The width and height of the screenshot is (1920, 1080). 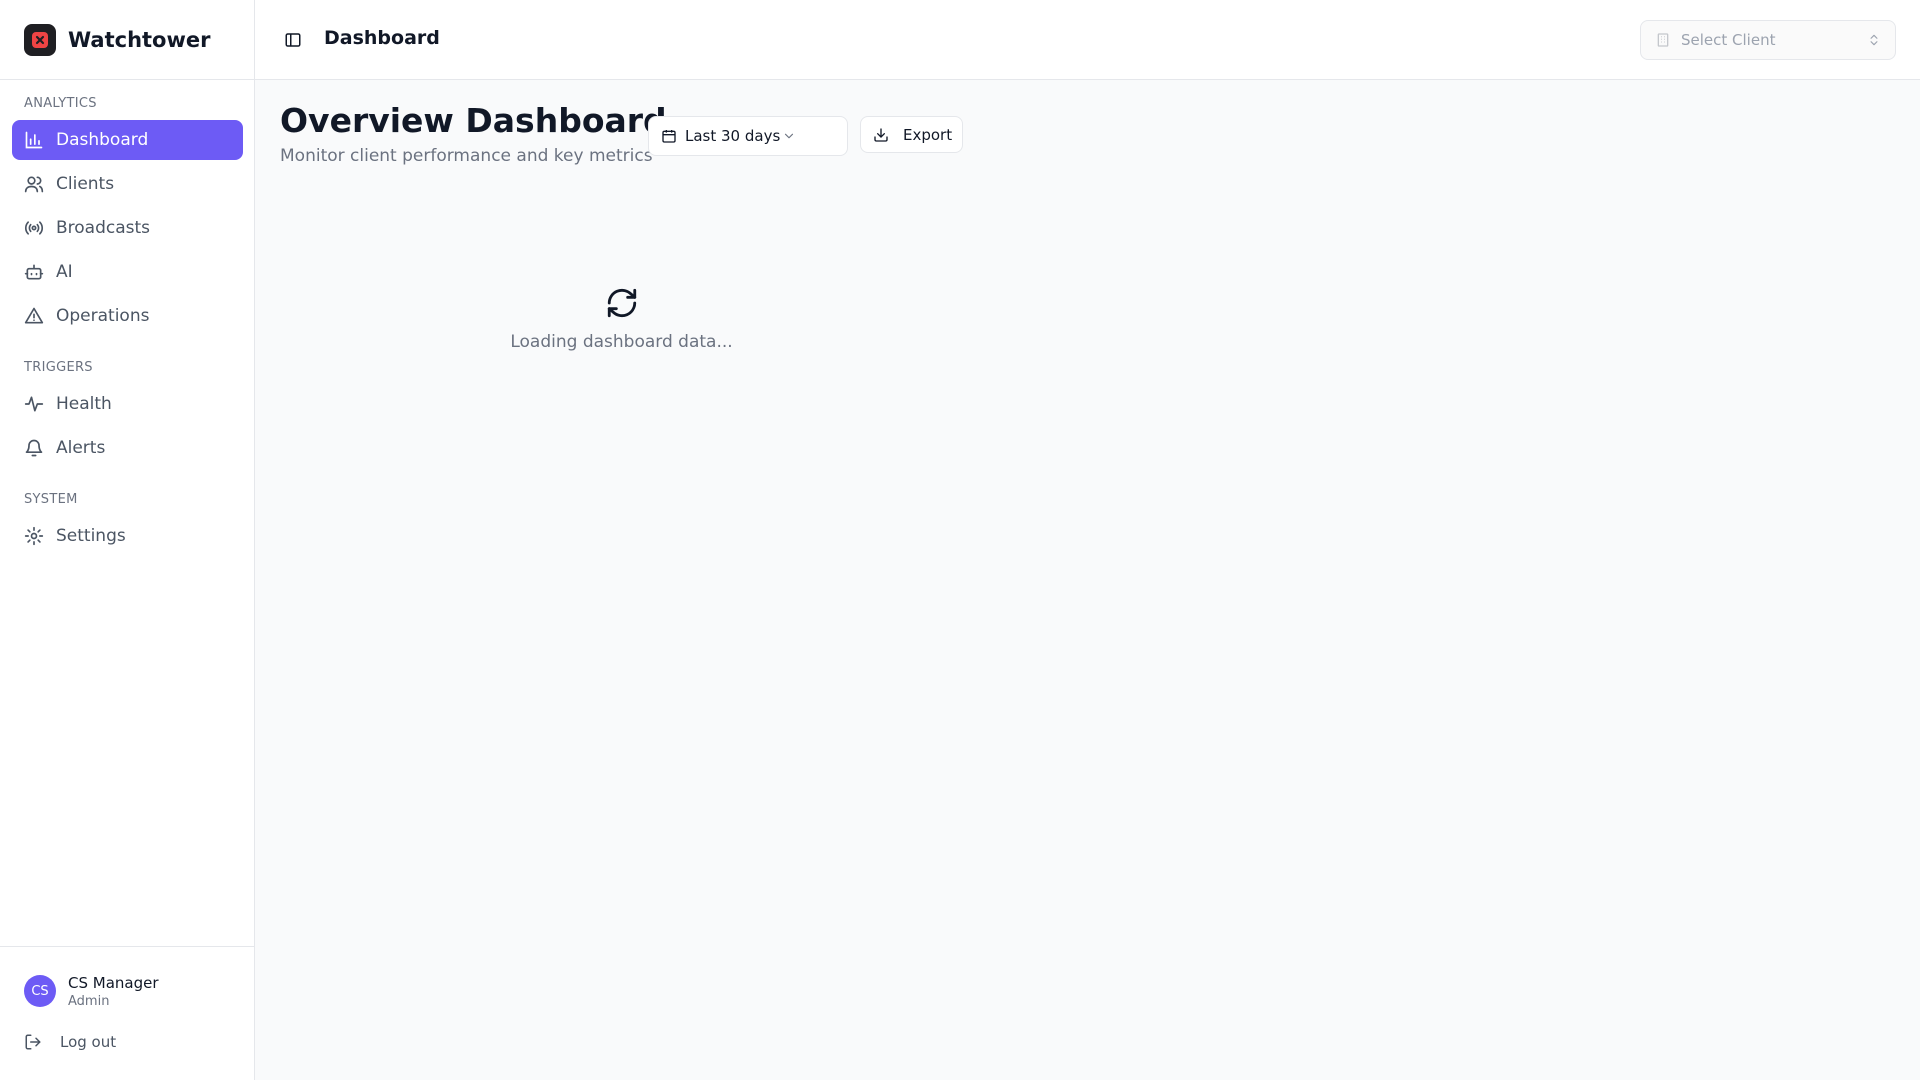 What do you see at coordinates (85, 184) in the screenshot?
I see `sidebar-item-label: Clients` at bounding box center [85, 184].